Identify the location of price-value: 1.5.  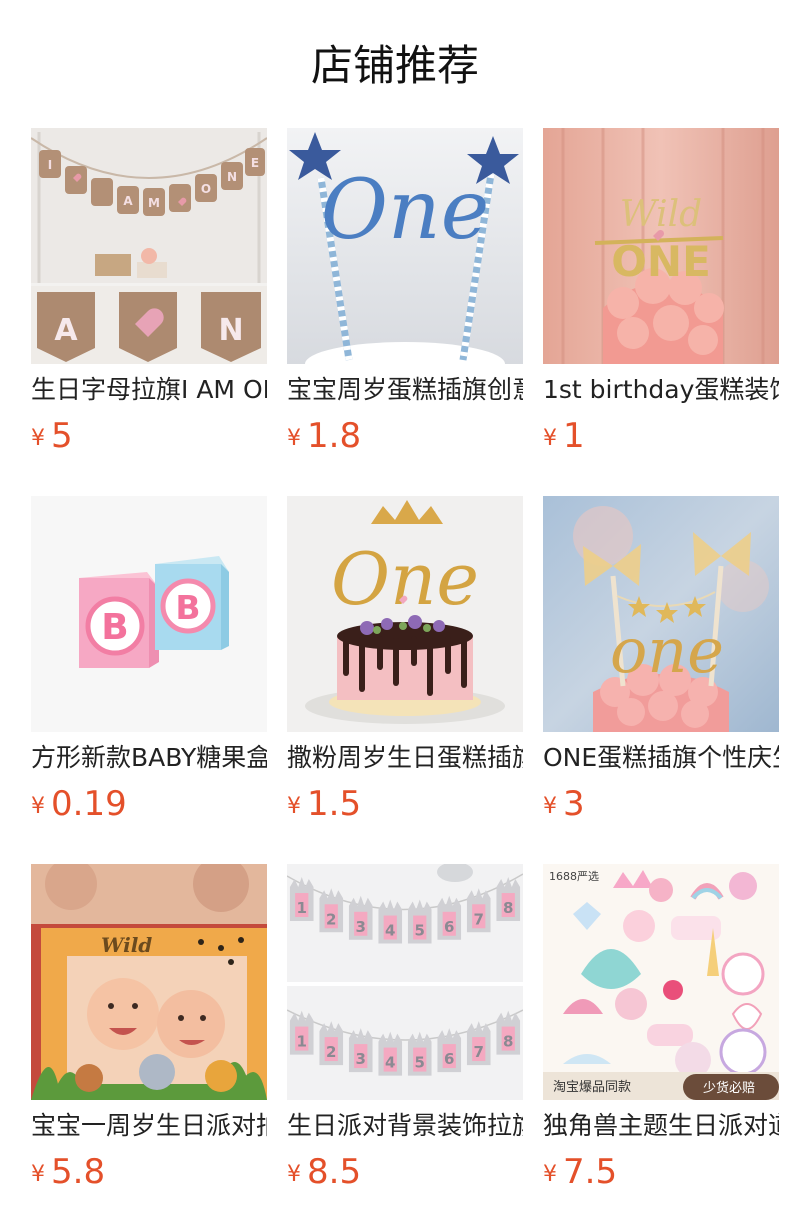
(334, 804).